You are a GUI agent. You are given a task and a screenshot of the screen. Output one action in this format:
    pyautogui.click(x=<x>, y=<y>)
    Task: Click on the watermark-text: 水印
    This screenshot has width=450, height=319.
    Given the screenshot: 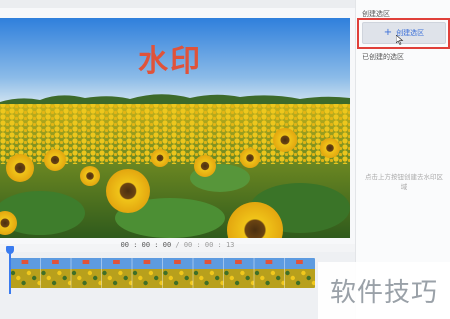 What is the action you would take?
    pyautogui.click(x=170, y=58)
    